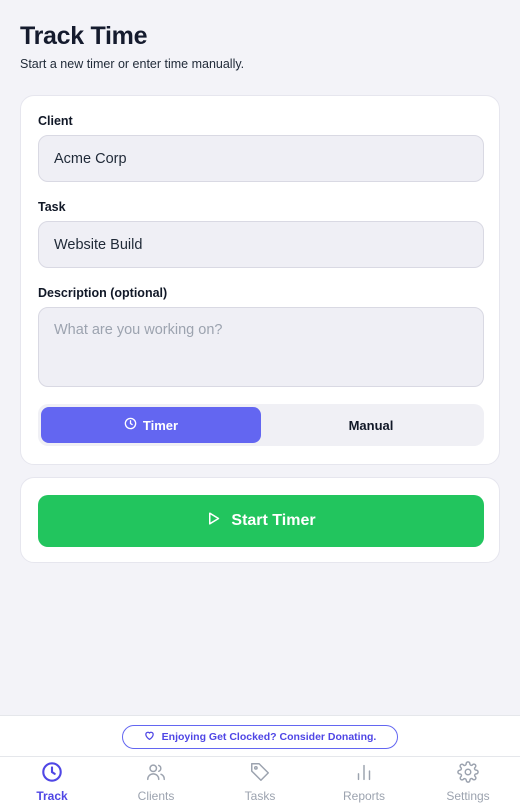  What do you see at coordinates (261, 158) in the screenshot?
I see `client-select: Acme Corp` at bounding box center [261, 158].